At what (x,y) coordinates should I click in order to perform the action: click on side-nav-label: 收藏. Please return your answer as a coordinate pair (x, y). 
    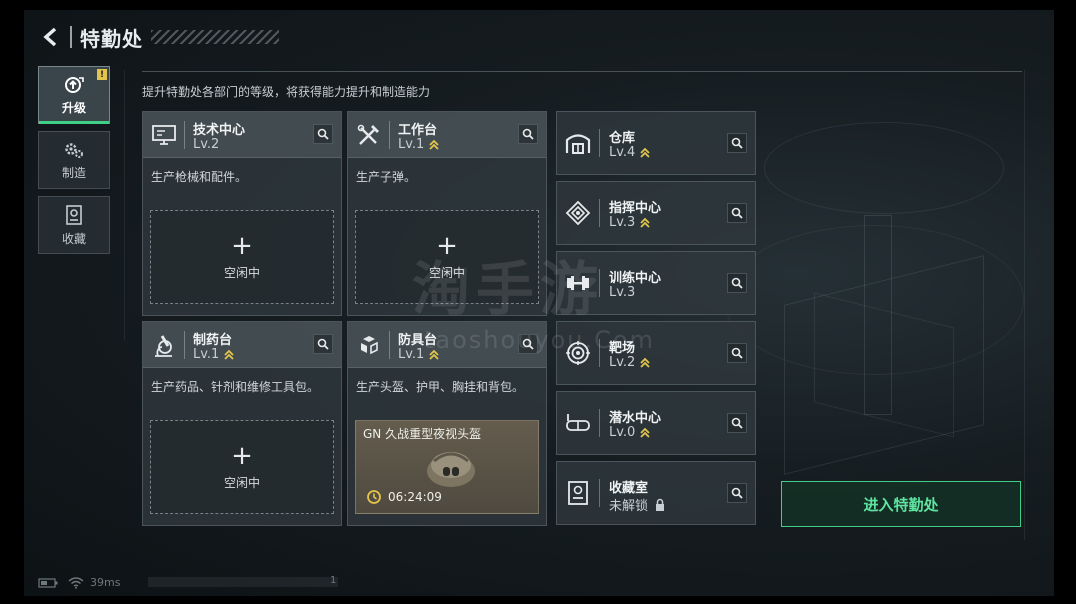
    Looking at the image, I should click on (73, 238).